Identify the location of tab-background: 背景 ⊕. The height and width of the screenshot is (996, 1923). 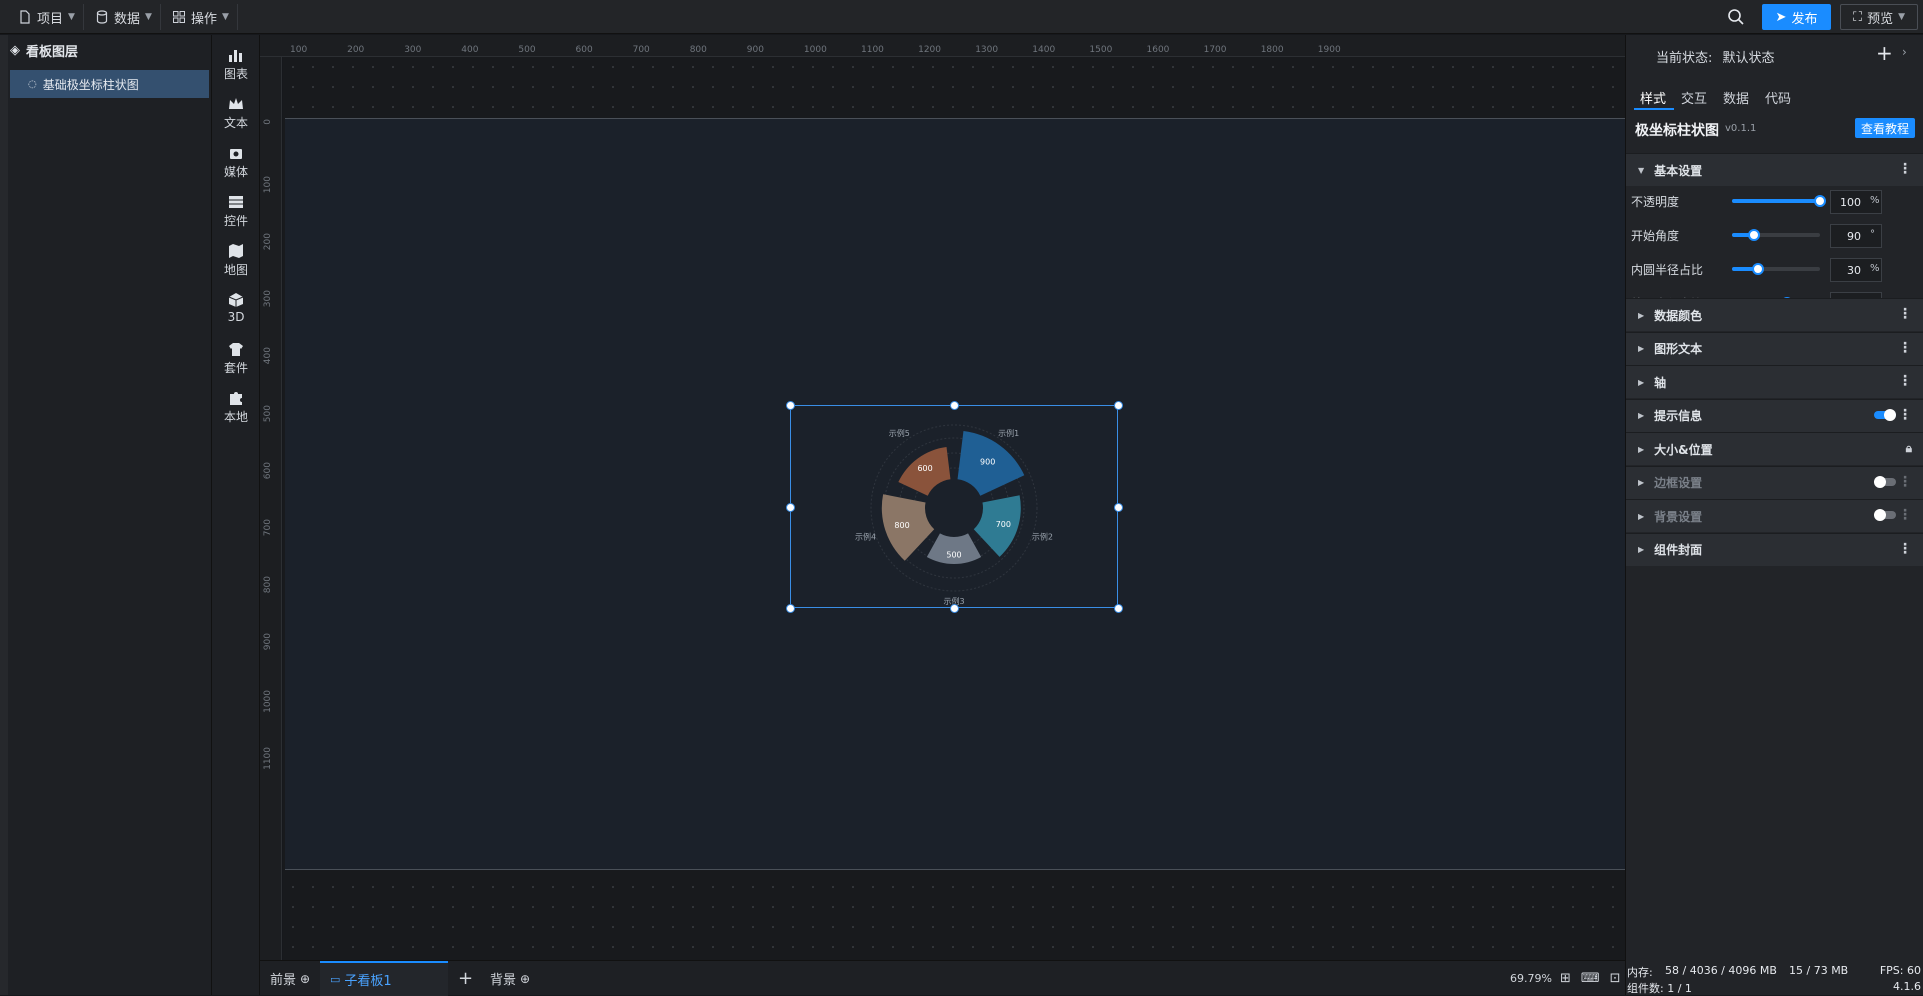
(510, 978).